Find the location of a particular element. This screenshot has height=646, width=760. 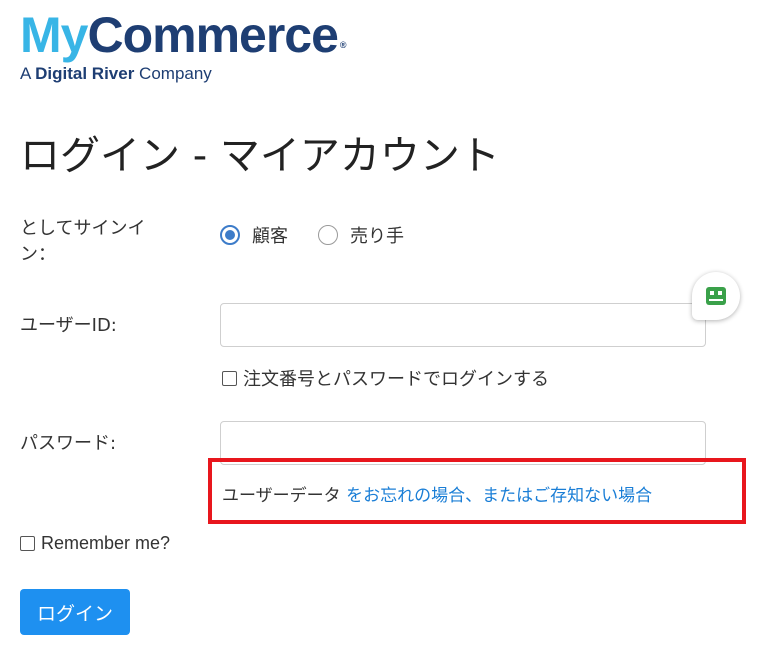

chat-widget-button is located at coordinates (716, 296).